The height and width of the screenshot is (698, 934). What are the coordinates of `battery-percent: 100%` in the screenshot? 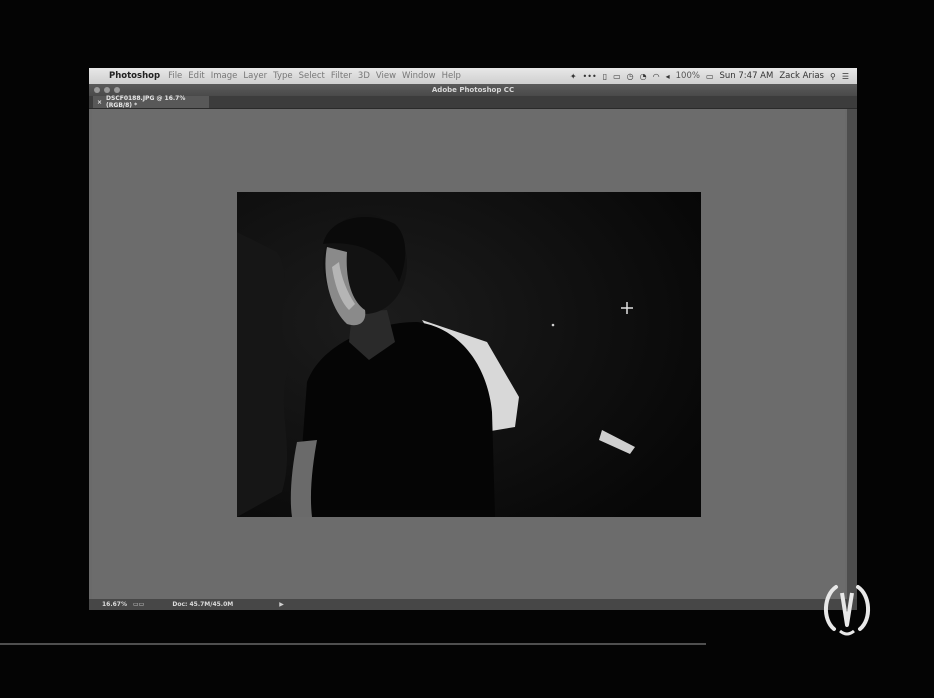 It's located at (687, 76).